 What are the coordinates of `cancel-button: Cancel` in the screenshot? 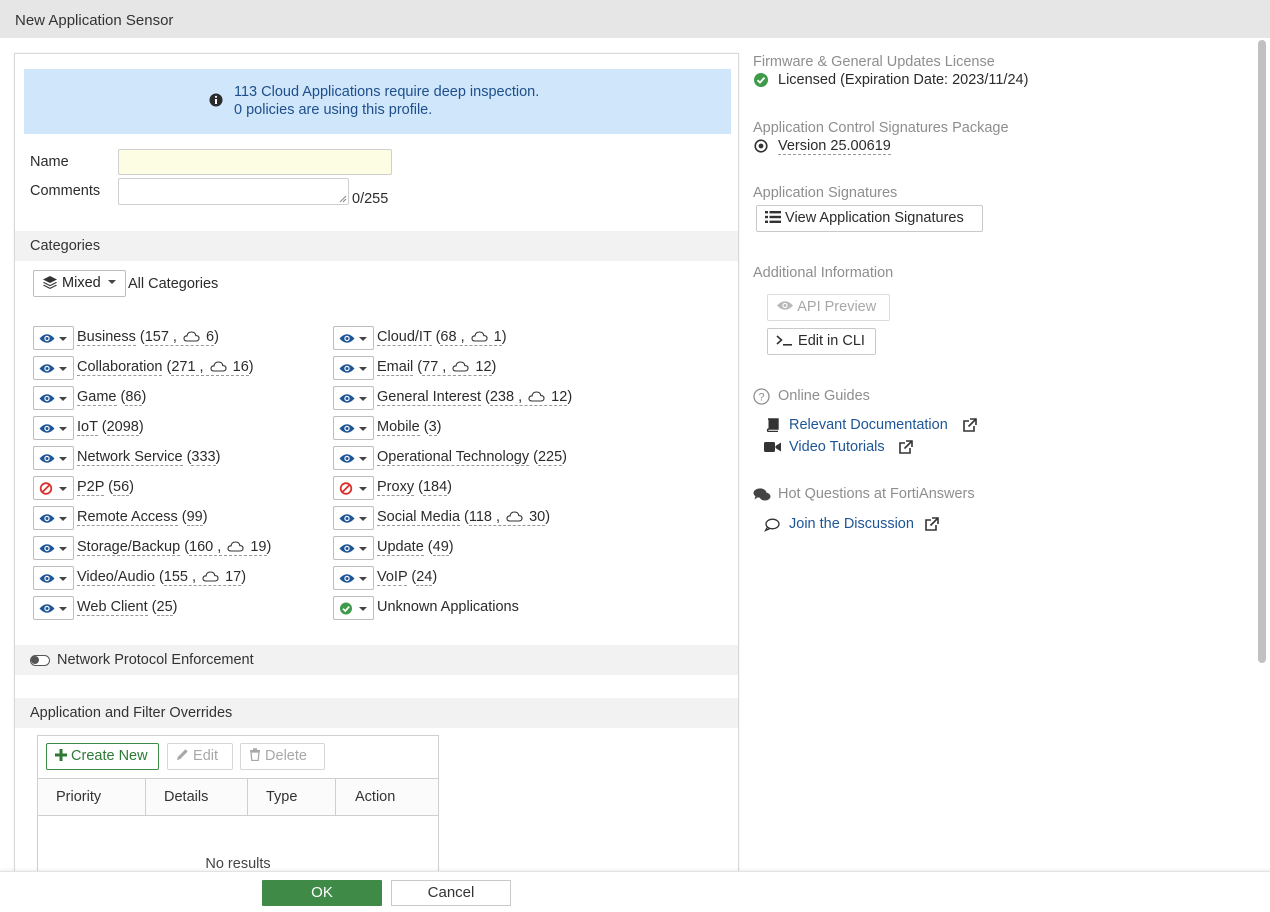 It's located at (451, 893).